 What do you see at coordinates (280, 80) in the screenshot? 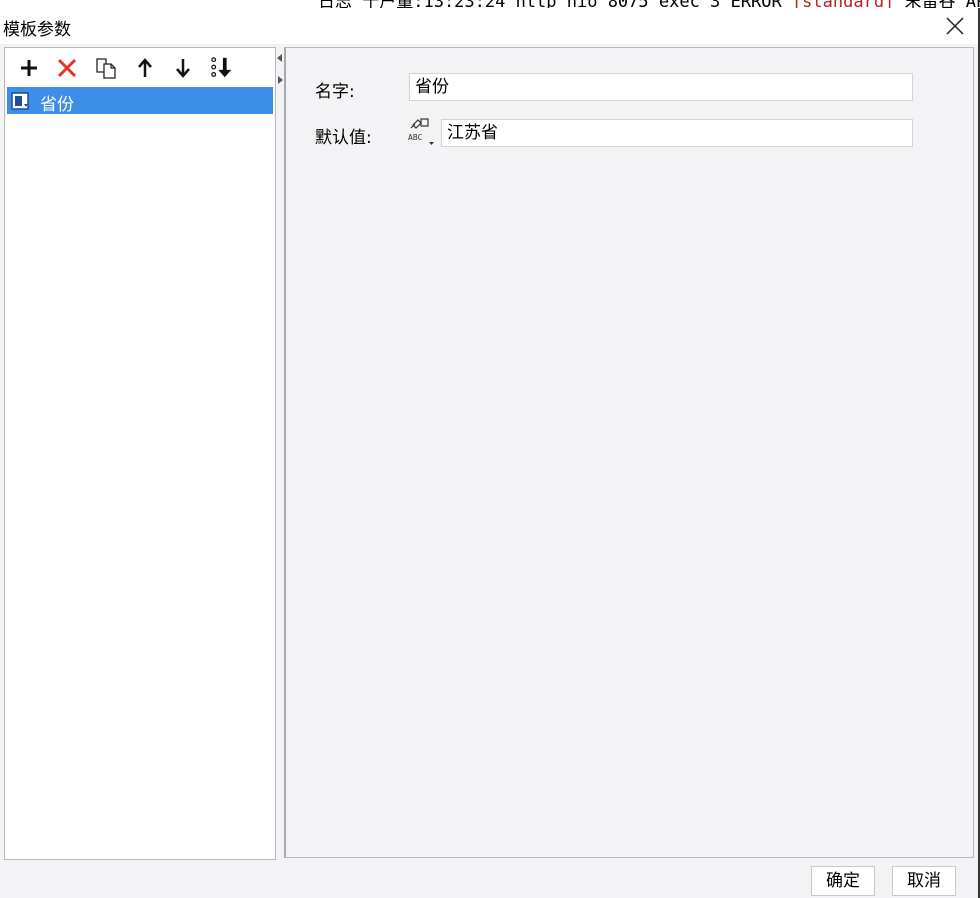
I see `collapse-right-icon` at bounding box center [280, 80].